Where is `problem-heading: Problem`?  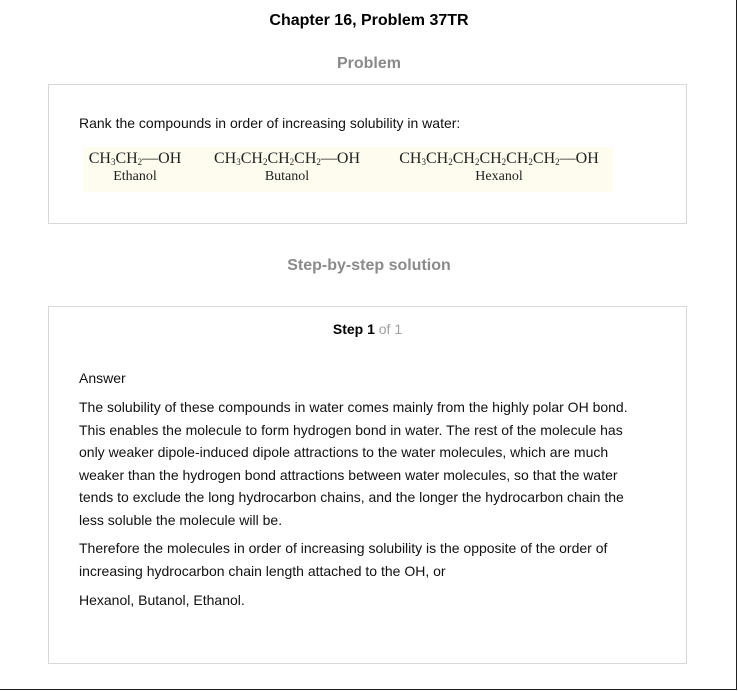 problem-heading: Problem is located at coordinates (368, 63).